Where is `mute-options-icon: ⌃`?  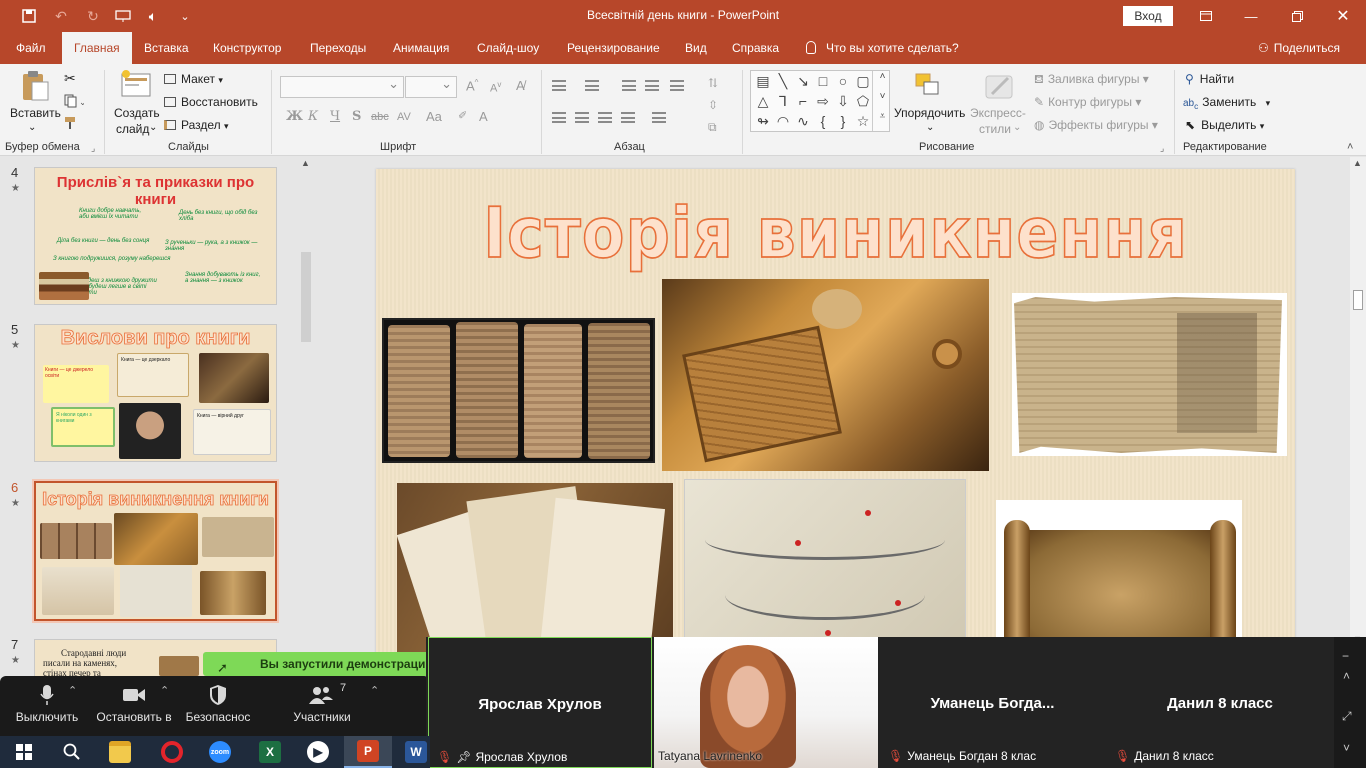 mute-options-icon: ⌃ is located at coordinates (72, 690).